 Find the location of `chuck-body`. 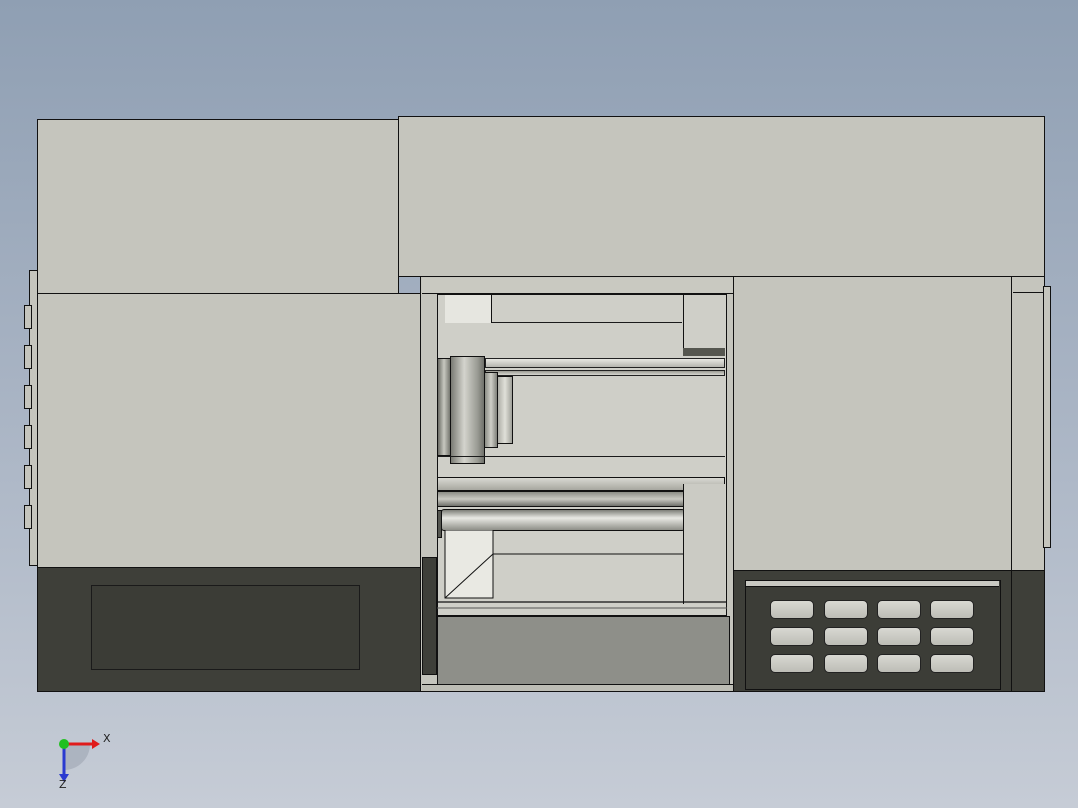

chuck-body is located at coordinates (467, 410).